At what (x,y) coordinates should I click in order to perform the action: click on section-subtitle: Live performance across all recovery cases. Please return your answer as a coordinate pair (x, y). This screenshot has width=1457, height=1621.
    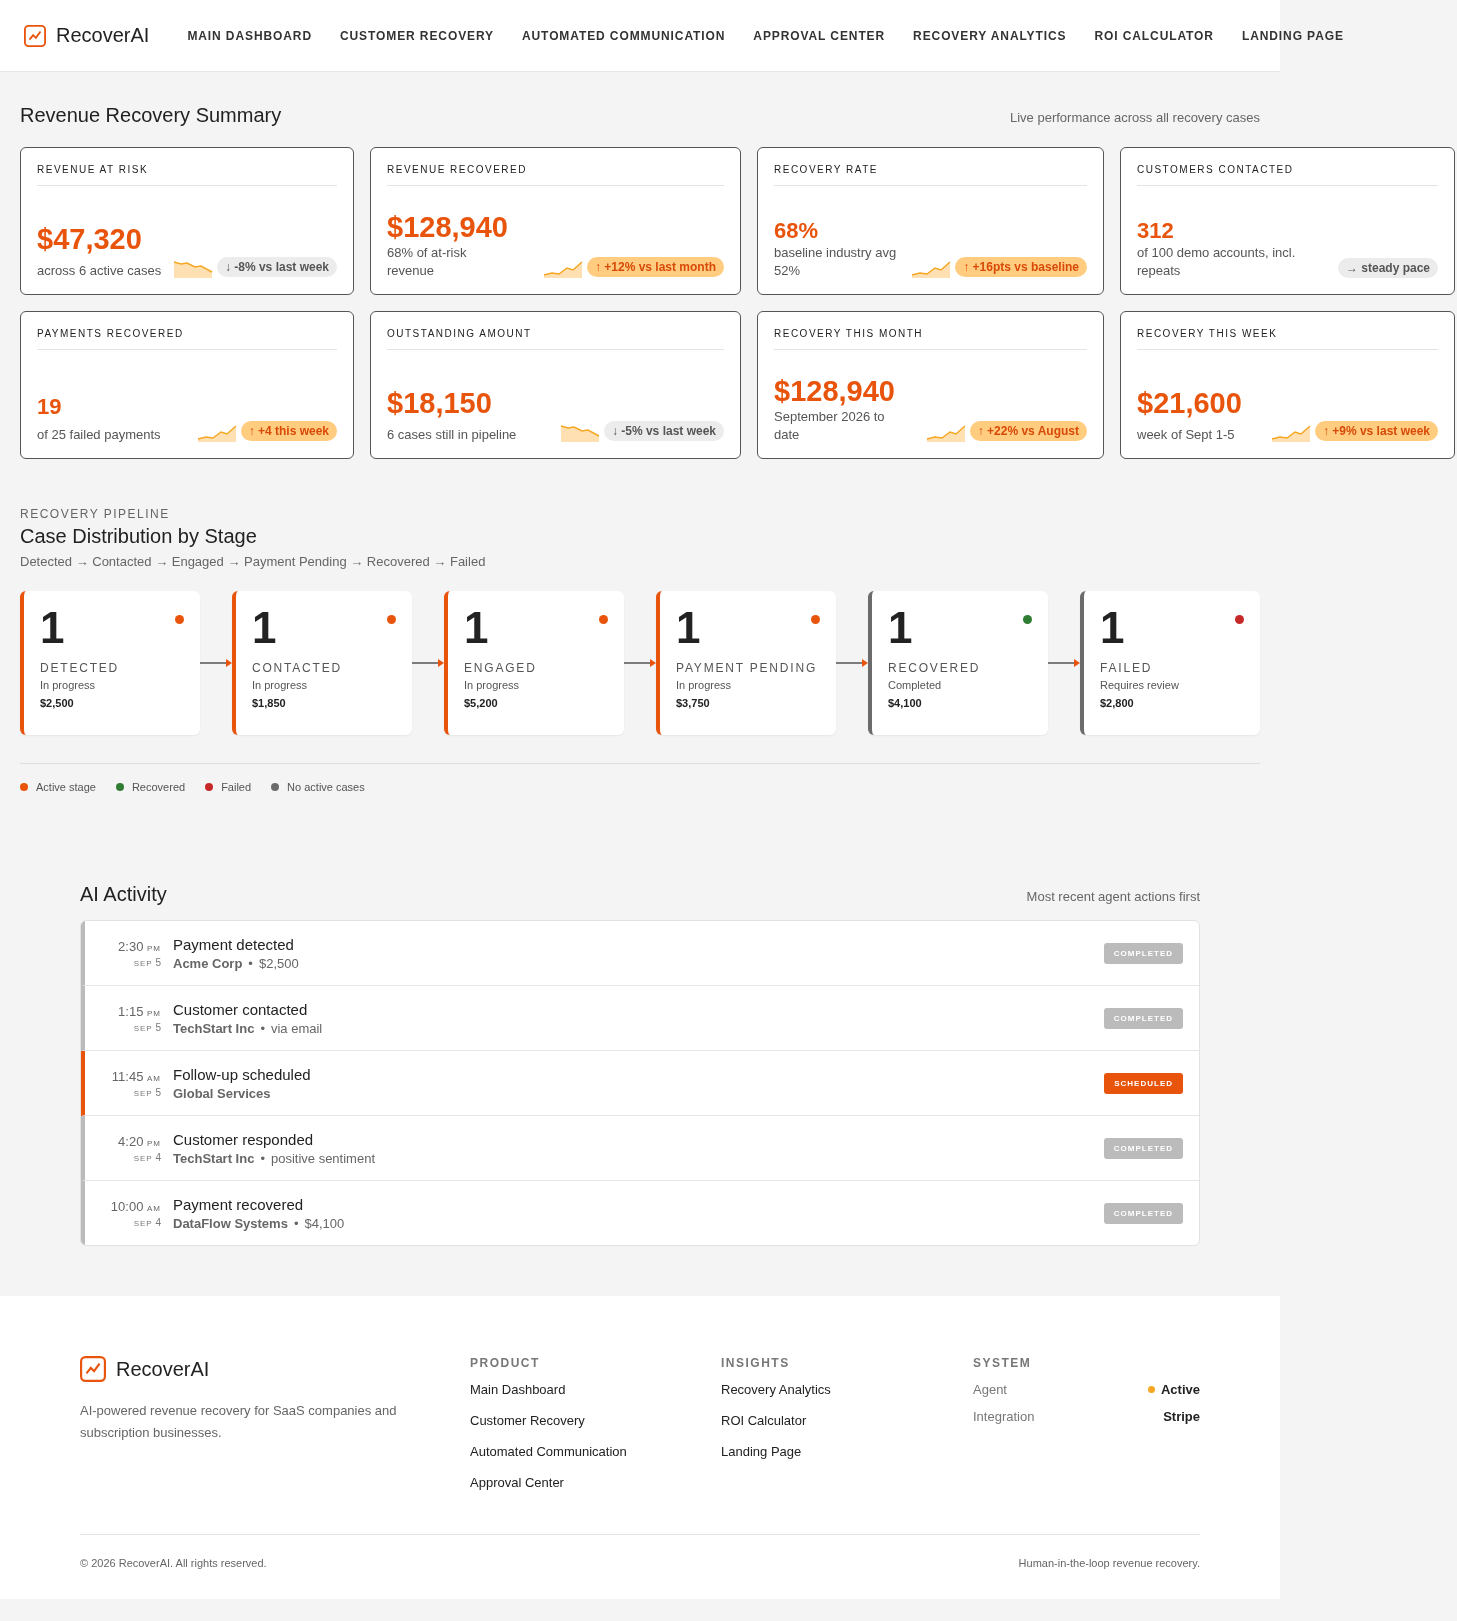
    Looking at the image, I should click on (1135, 117).